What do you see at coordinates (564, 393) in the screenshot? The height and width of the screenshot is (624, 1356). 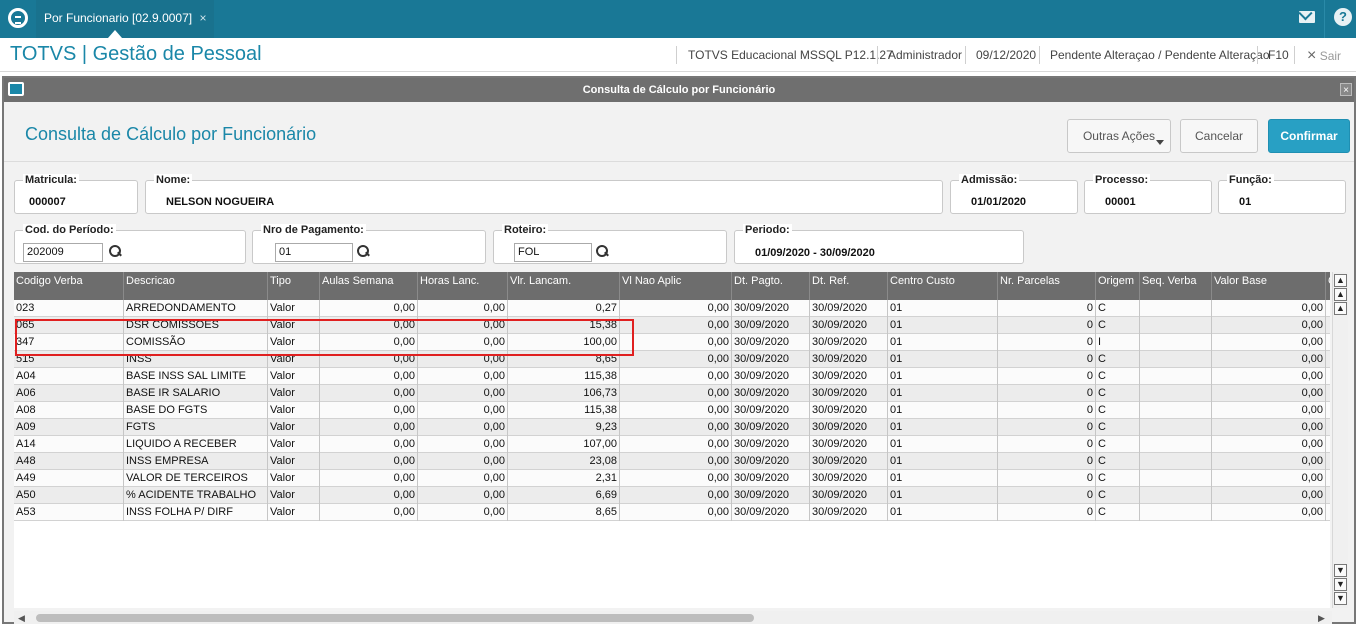 I see `table-cell: 106,73` at bounding box center [564, 393].